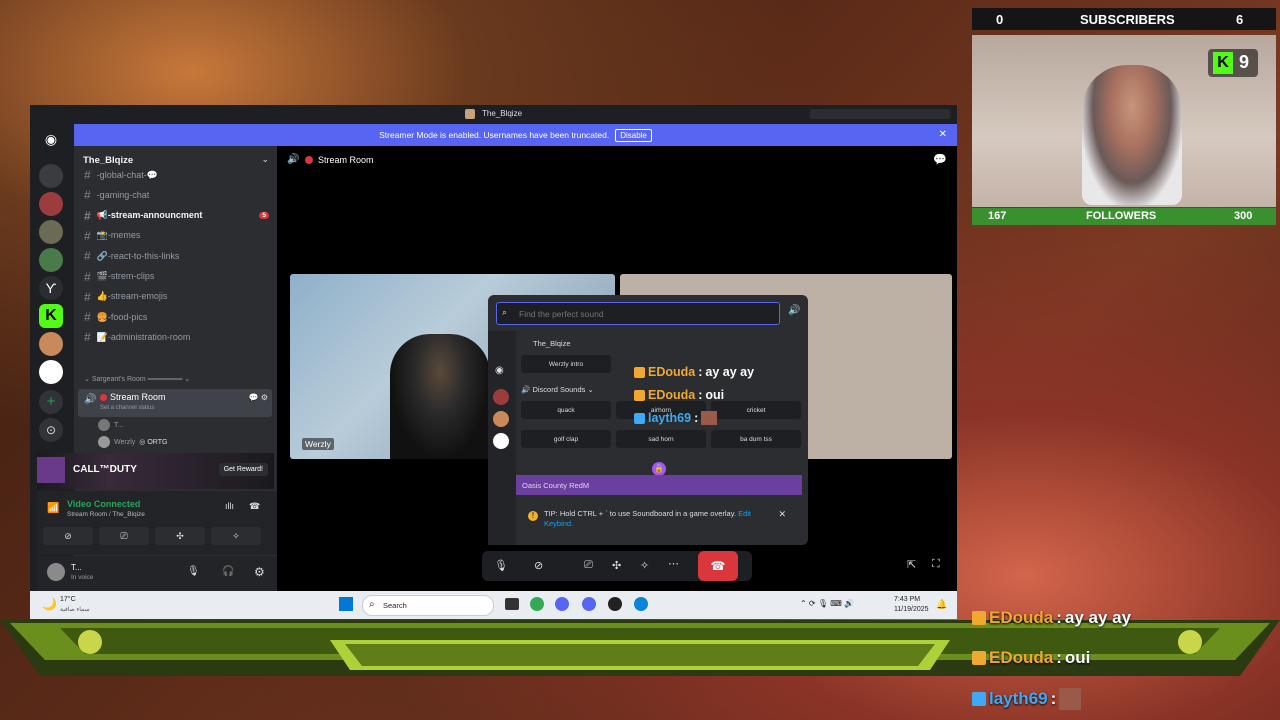  I want to click on sound-button: ba dum tss, so click(756, 439).